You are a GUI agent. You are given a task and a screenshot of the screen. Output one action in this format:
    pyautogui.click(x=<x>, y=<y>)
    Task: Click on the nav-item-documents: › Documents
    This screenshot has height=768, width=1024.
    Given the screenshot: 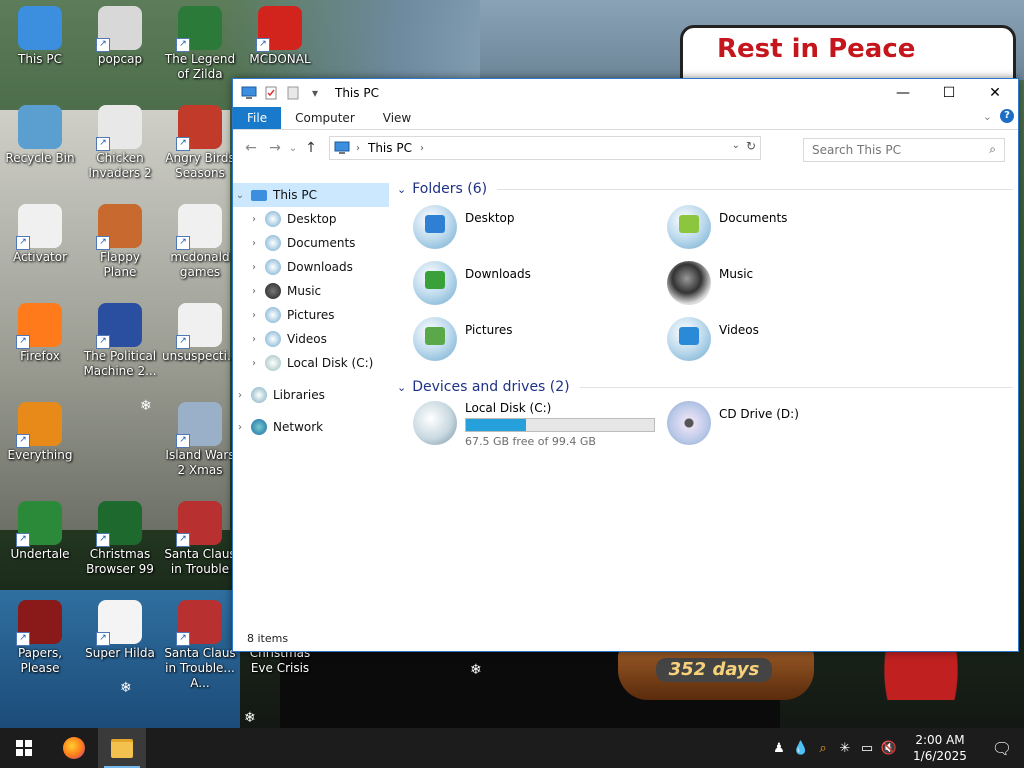 What is the action you would take?
    pyautogui.click(x=311, y=243)
    